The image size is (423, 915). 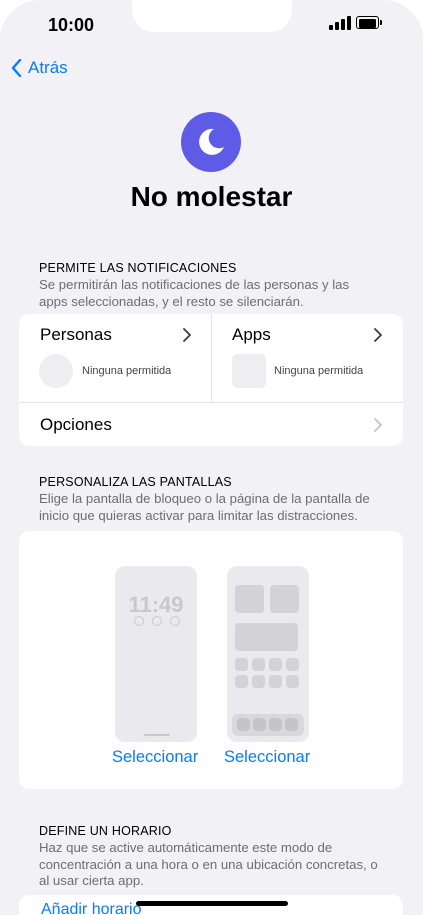 I want to click on widget-circles-icon, so click(x=157, y=622).